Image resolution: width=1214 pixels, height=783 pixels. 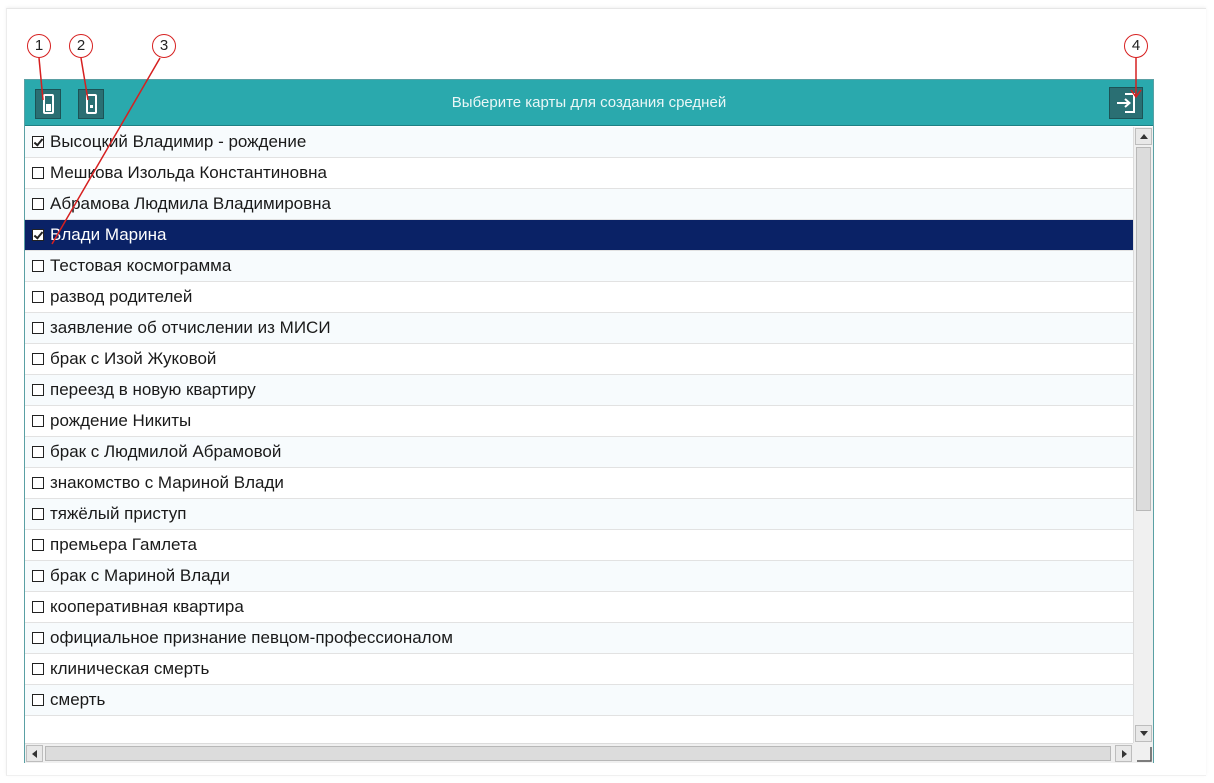 What do you see at coordinates (121, 420) in the screenshot?
I see `list-item-label: рождение Никиты` at bounding box center [121, 420].